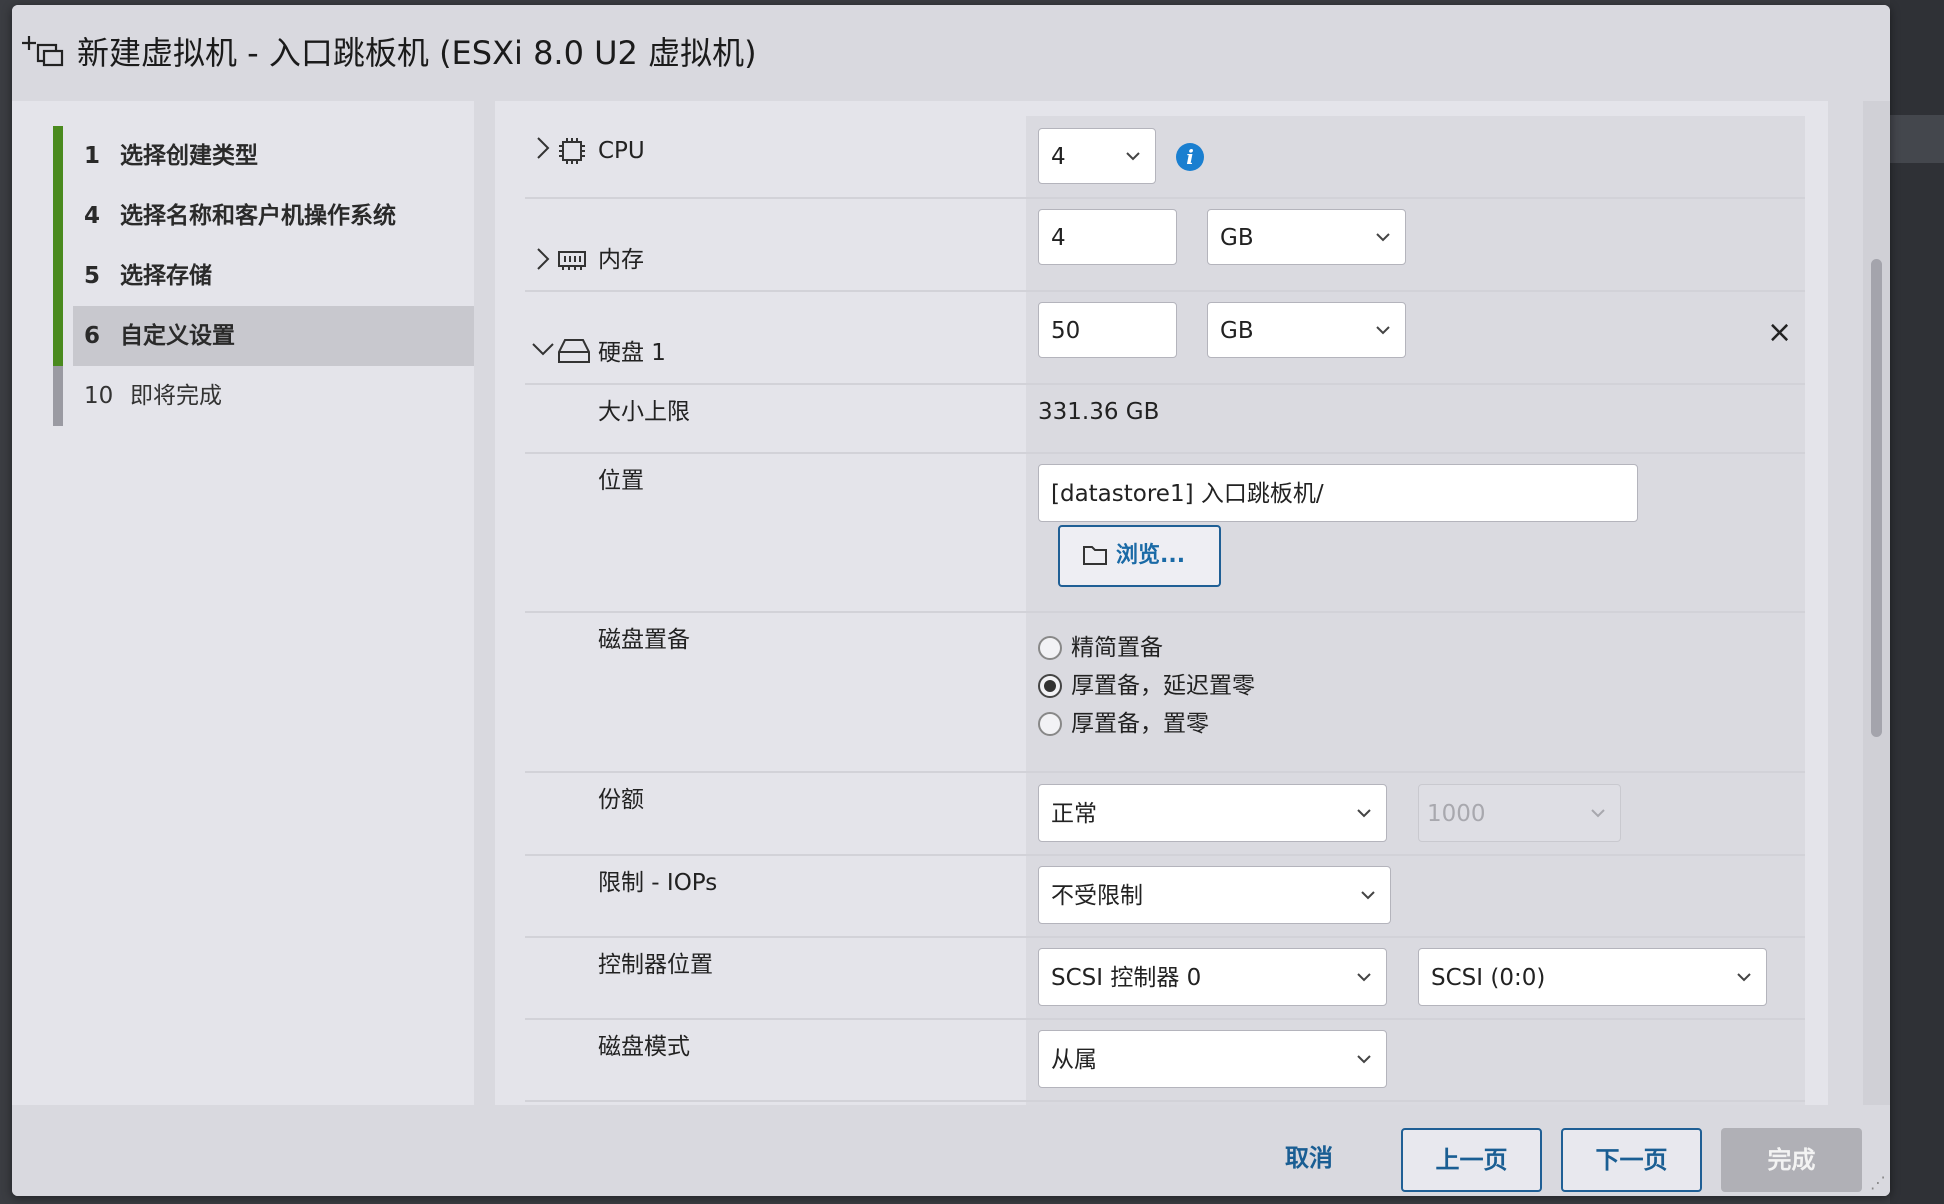  I want to click on memory-label: 内存, so click(621, 260).